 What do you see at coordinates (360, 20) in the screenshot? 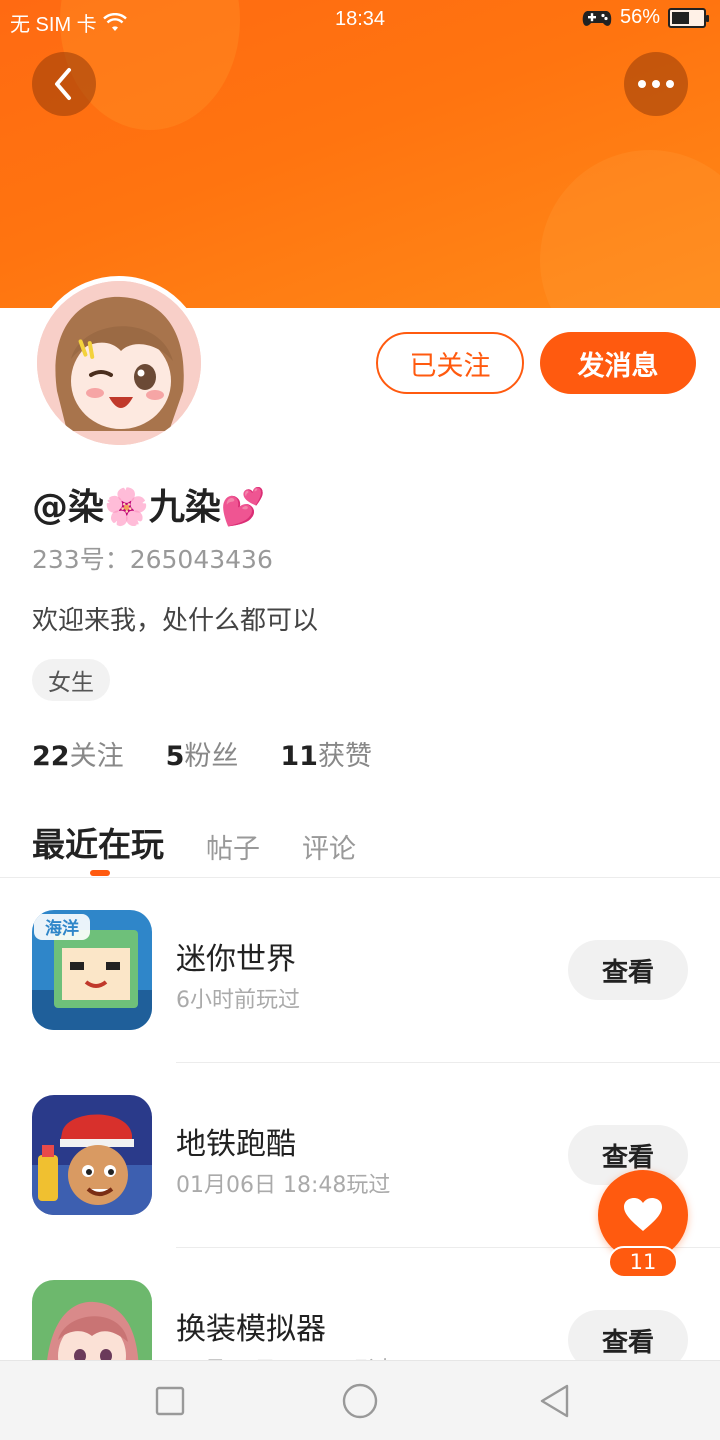
I see `status-bar: 无 SIM 卡 18:34 56%` at bounding box center [360, 20].